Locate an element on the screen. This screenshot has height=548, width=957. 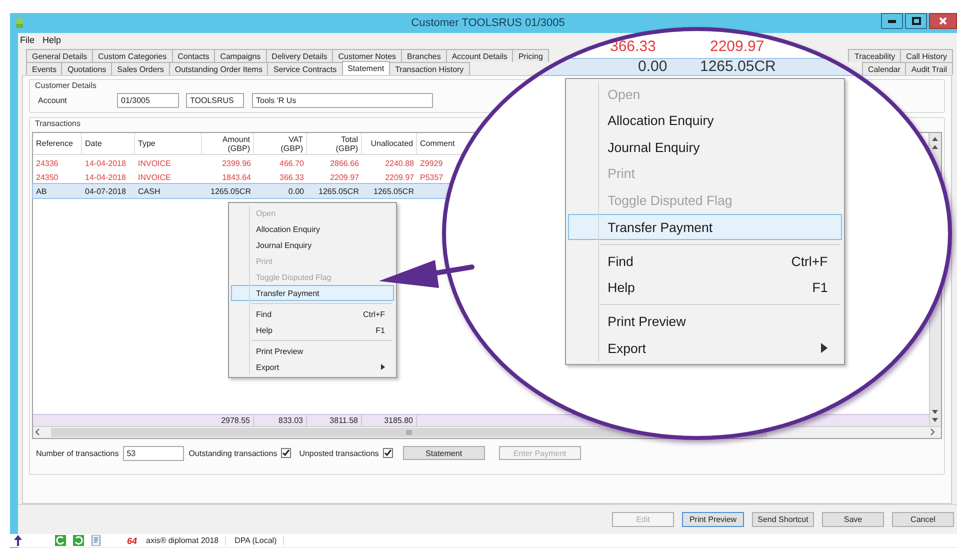
table-cell-text: 04-07-2018 is located at coordinates (105, 191).